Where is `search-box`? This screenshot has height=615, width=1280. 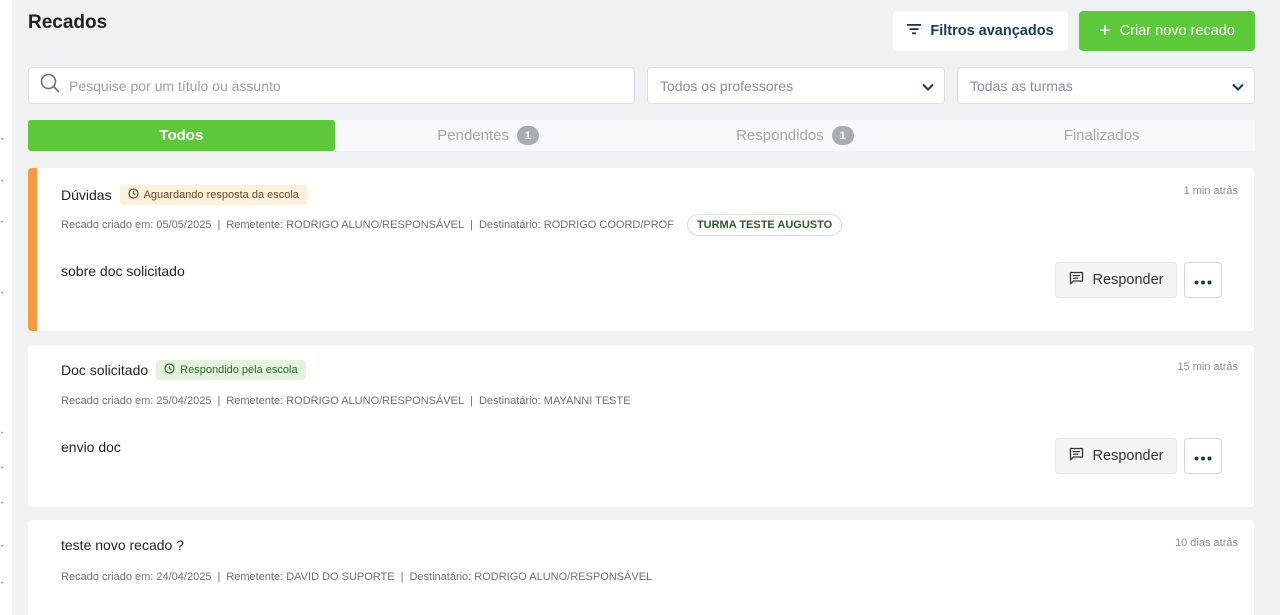
search-box is located at coordinates (331, 85).